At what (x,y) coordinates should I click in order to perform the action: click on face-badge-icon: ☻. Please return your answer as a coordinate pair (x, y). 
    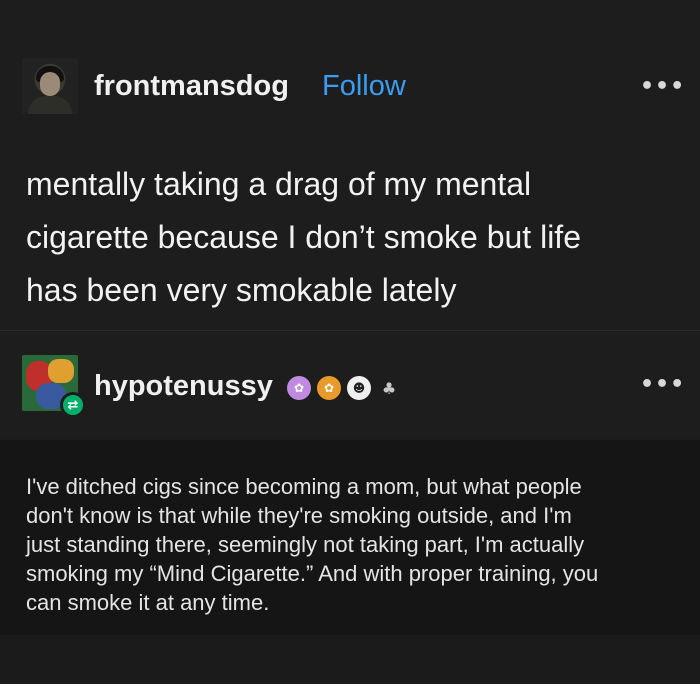
    Looking at the image, I should click on (359, 388).